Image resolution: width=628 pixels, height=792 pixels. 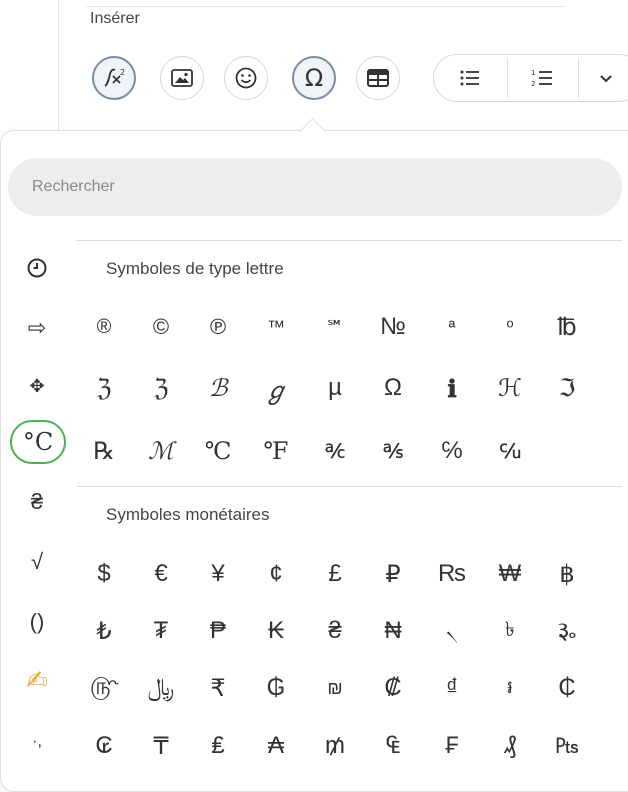 I want to click on category-recent-icon, so click(x=37, y=268).